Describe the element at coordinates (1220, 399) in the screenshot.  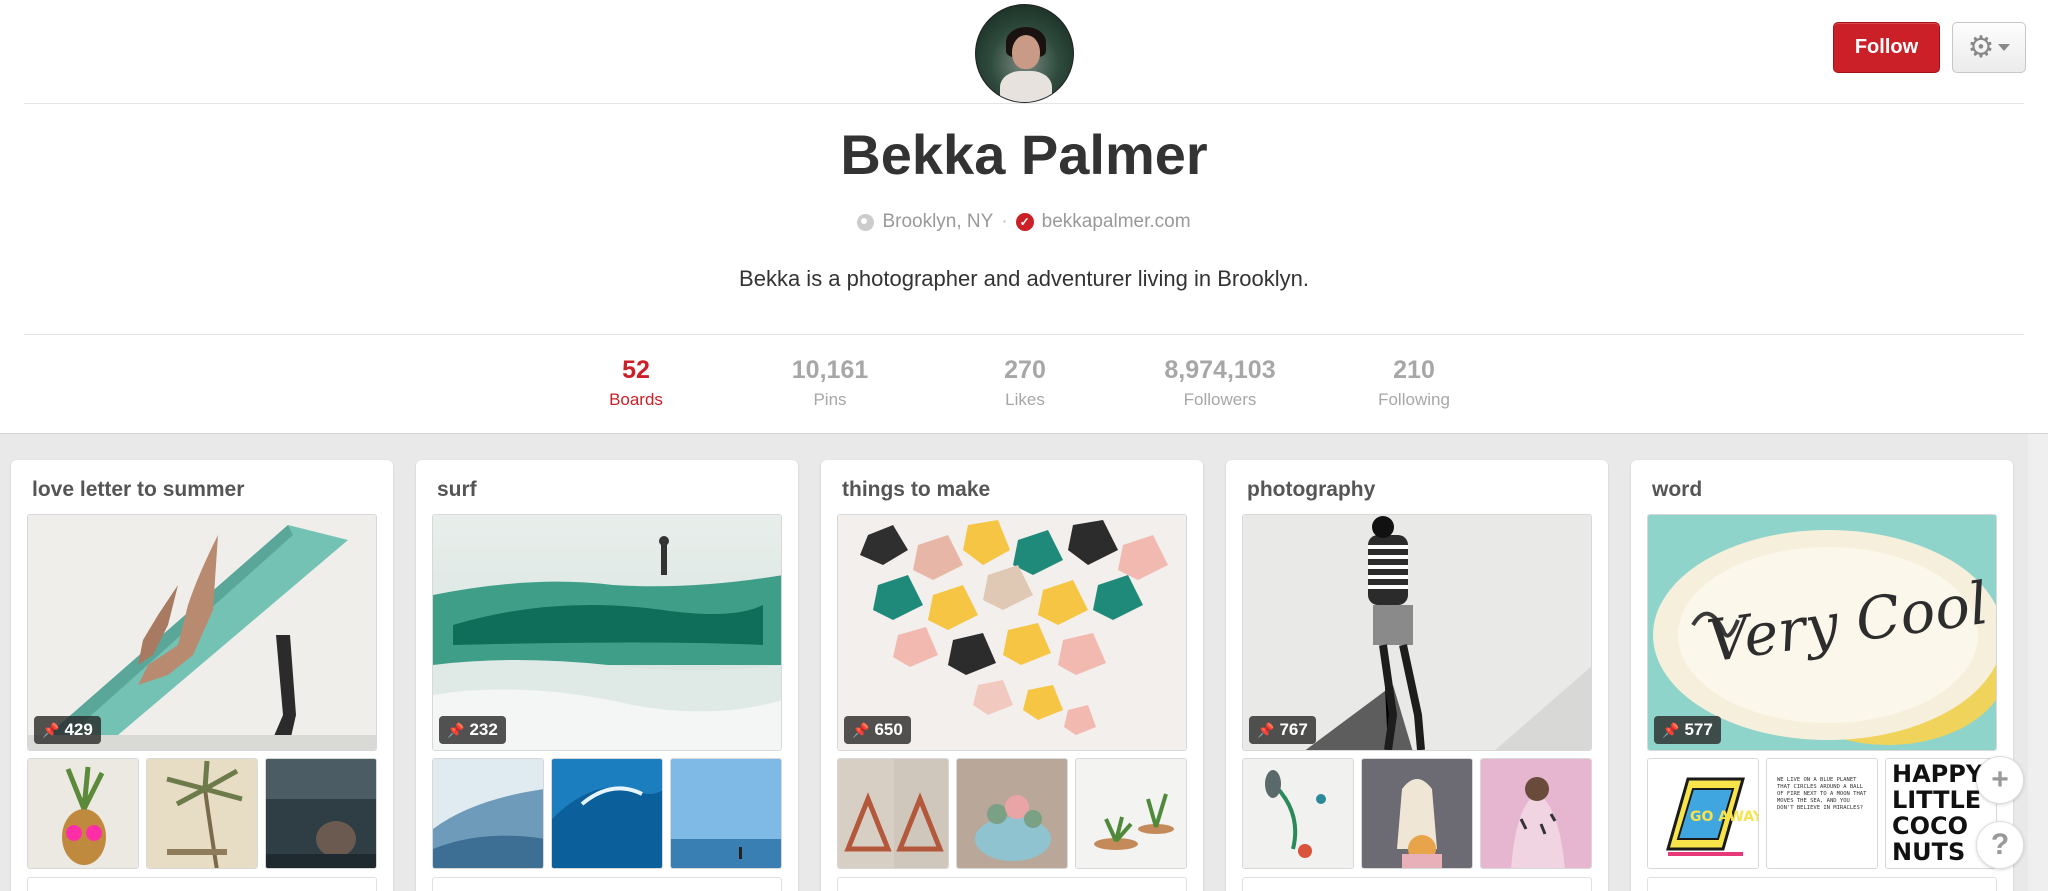
I see `stat-label: Followers` at that location.